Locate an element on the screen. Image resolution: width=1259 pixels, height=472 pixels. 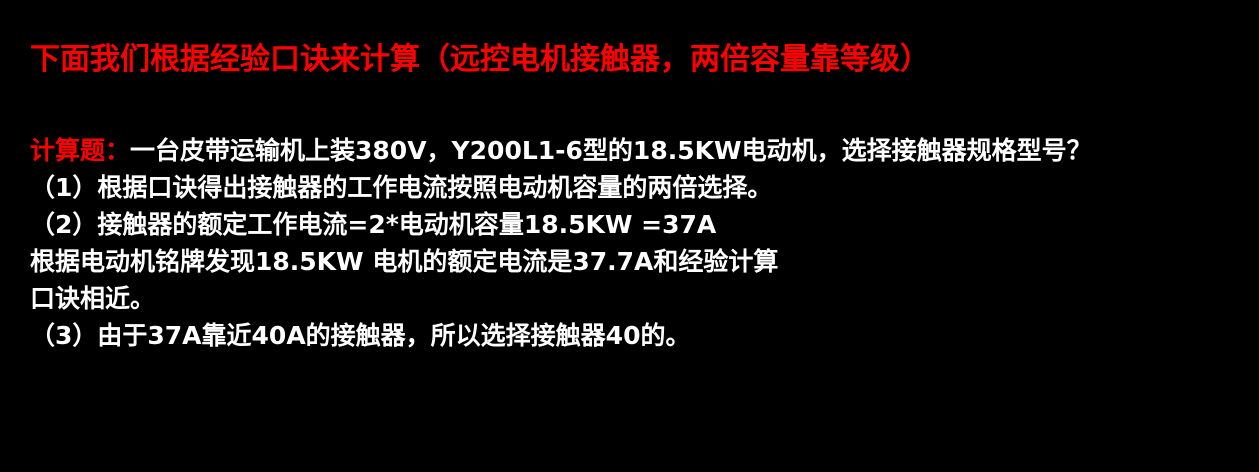
step-3-line: （3）由于37A靠近40A的接触器，所以选择接触器40的。 is located at coordinates (360, 335).